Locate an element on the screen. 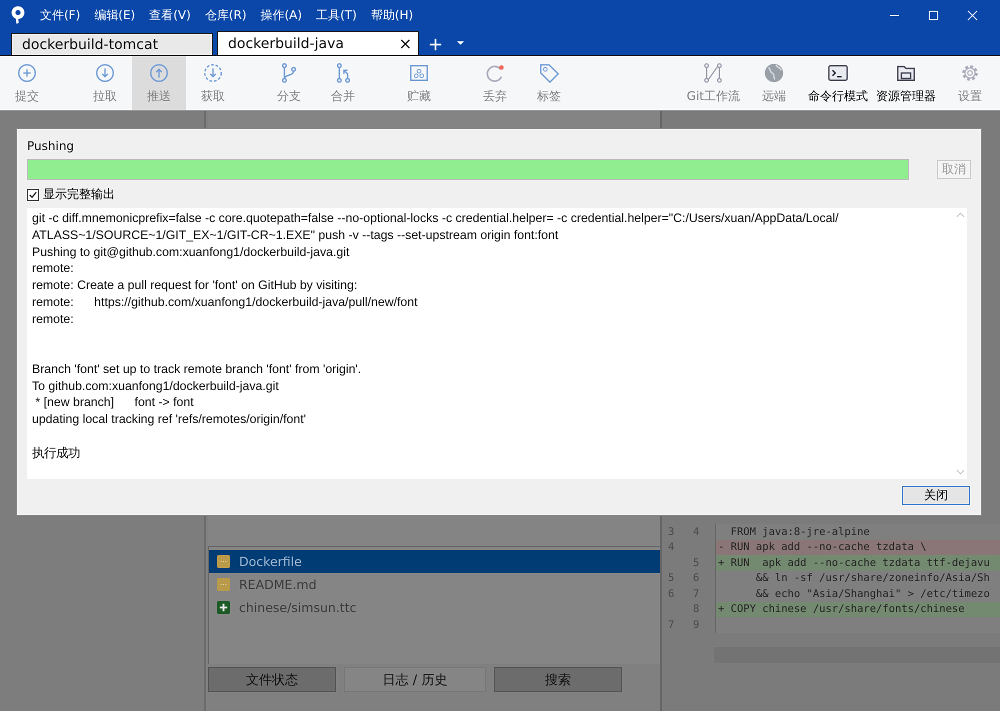 The width and height of the screenshot is (1000, 711). plus-icon is located at coordinates (435, 44).